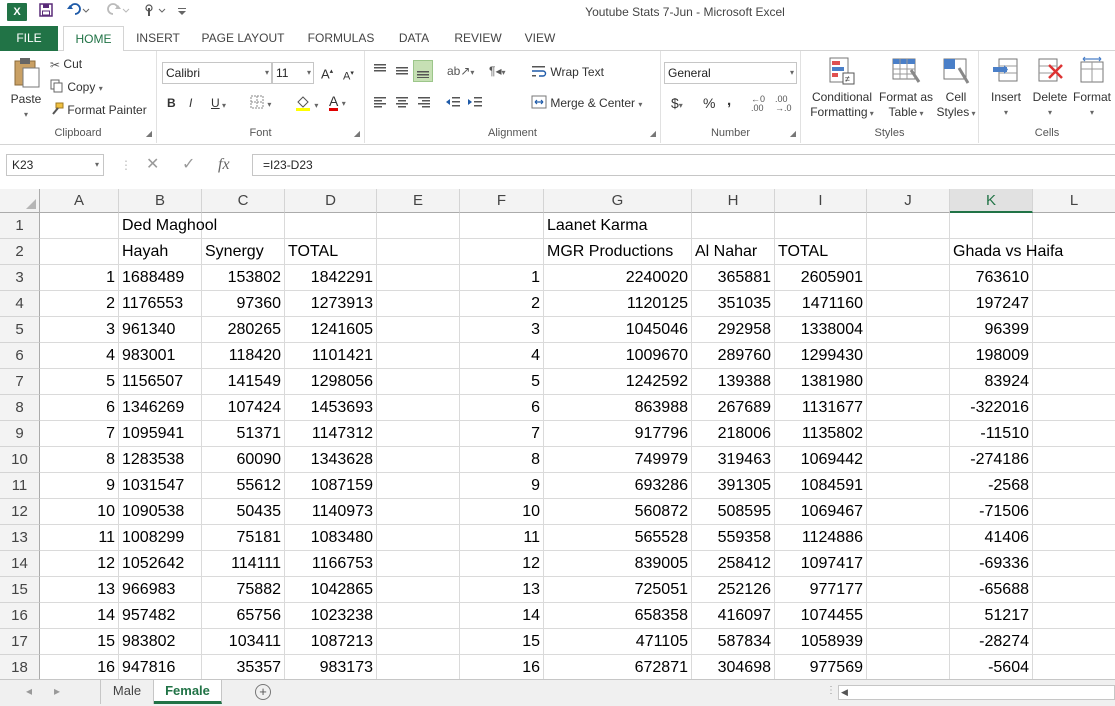 The image size is (1115, 706). What do you see at coordinates (79, 667) in the screenshot?
I see `cell-a18: 16` at bounding box center [79, 667].